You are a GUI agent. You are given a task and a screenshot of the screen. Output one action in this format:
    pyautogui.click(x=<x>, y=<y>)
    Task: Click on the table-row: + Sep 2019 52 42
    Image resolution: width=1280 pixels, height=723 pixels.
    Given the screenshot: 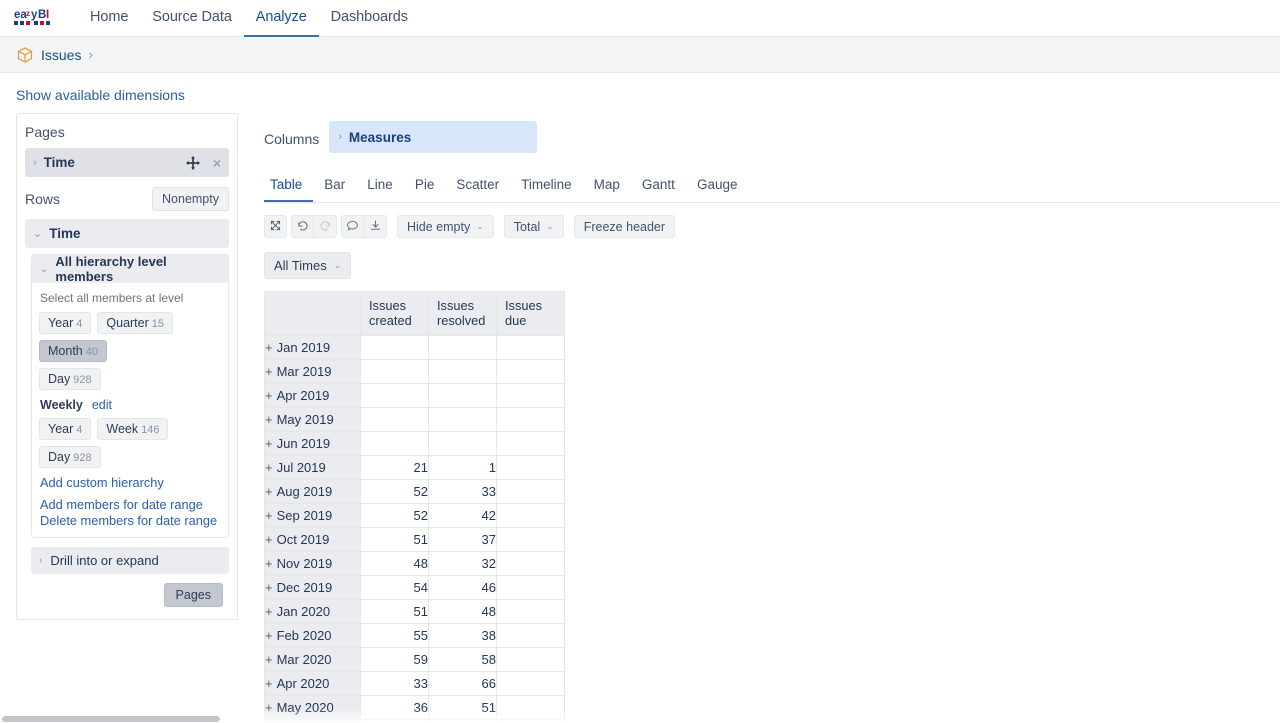 What is the action you would take?
    pyautogui.click(x=414, y=515)
    